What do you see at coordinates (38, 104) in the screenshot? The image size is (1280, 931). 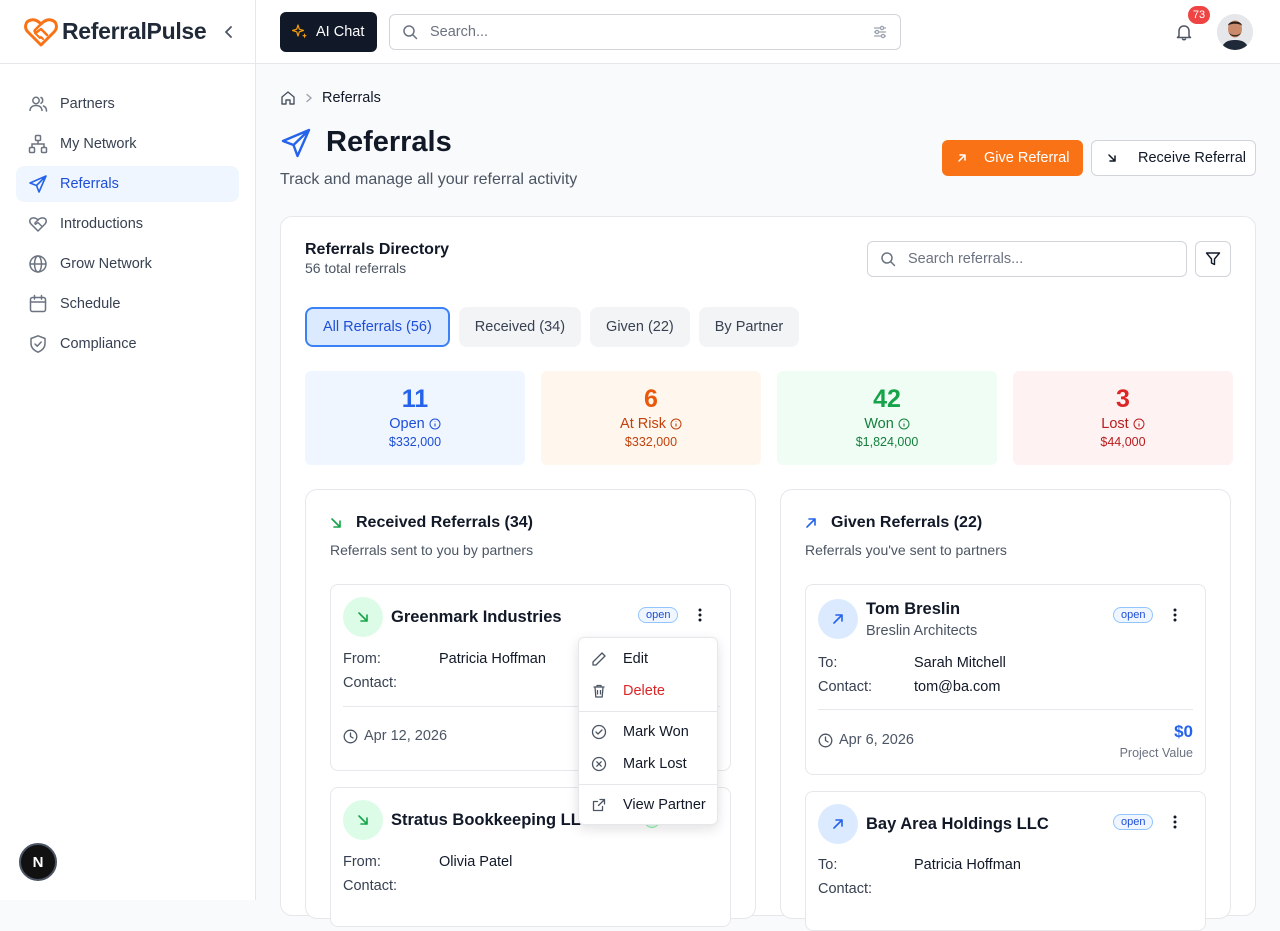 I see `users-icon` at bounding box center [38, 104].